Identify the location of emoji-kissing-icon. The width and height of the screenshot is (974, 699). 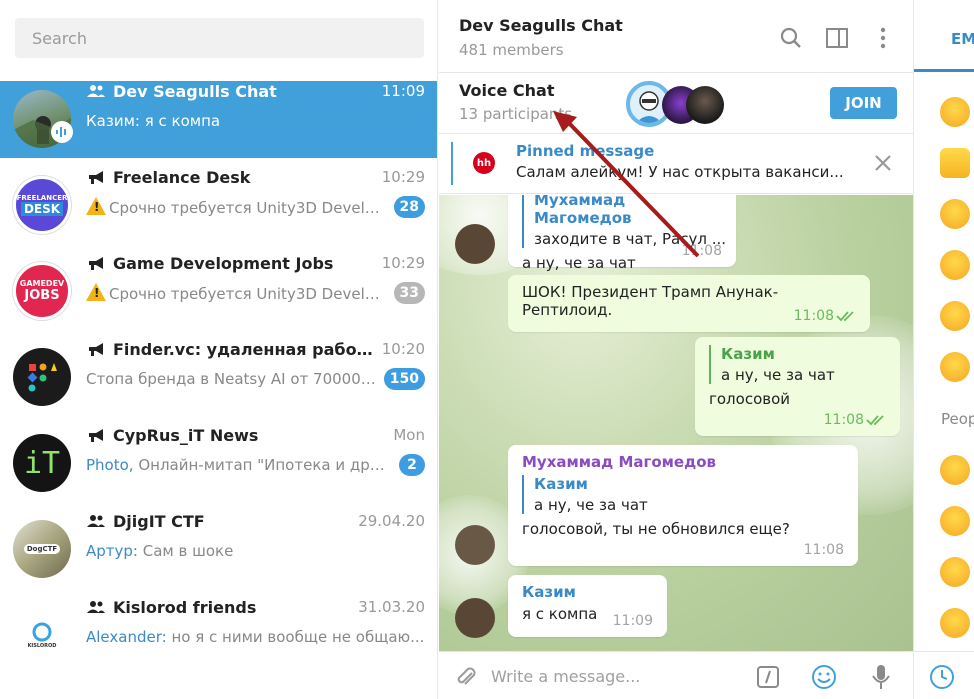
(955, 623).